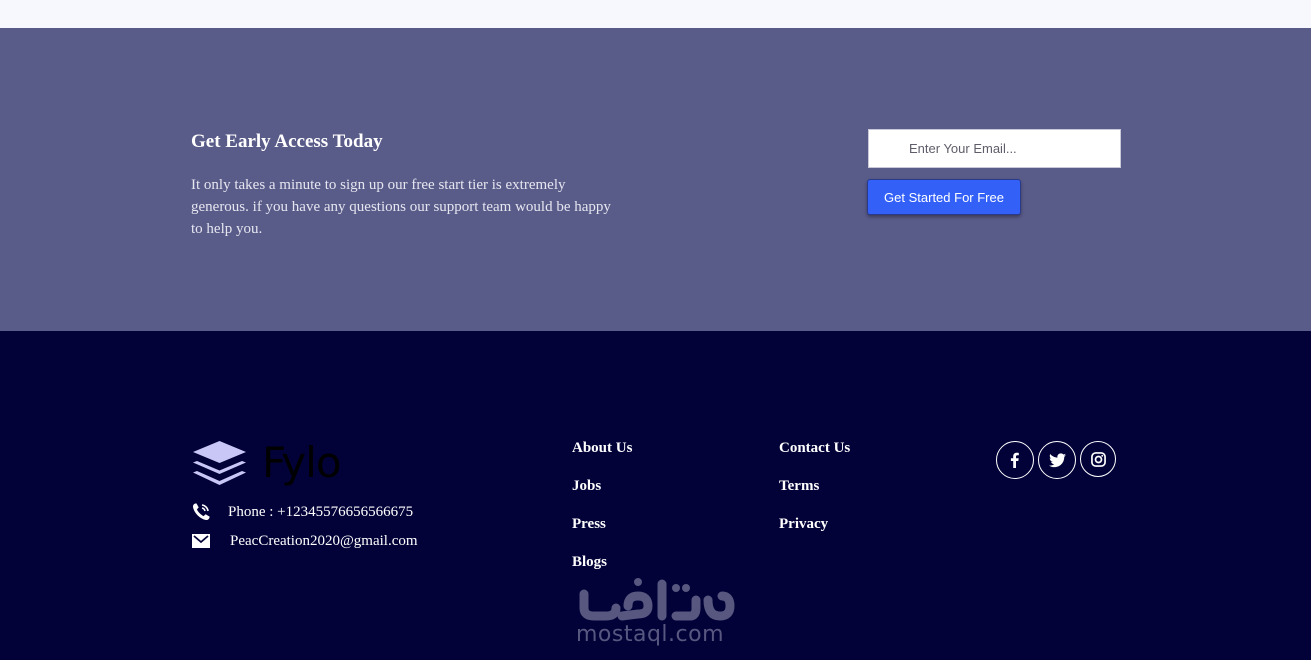 This screenshot has height=660, width=1311. What do you see at coordinates (814, 524) in the screenshot?
I see `privacy-link: Privacy` at bounding box center [814, 524].